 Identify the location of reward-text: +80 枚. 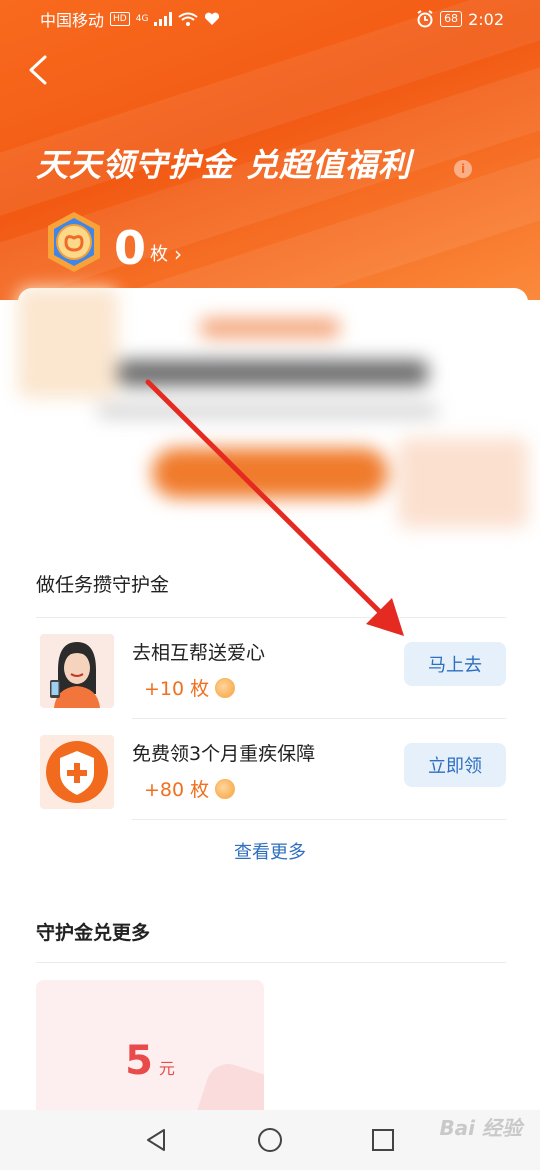
(177, 790).